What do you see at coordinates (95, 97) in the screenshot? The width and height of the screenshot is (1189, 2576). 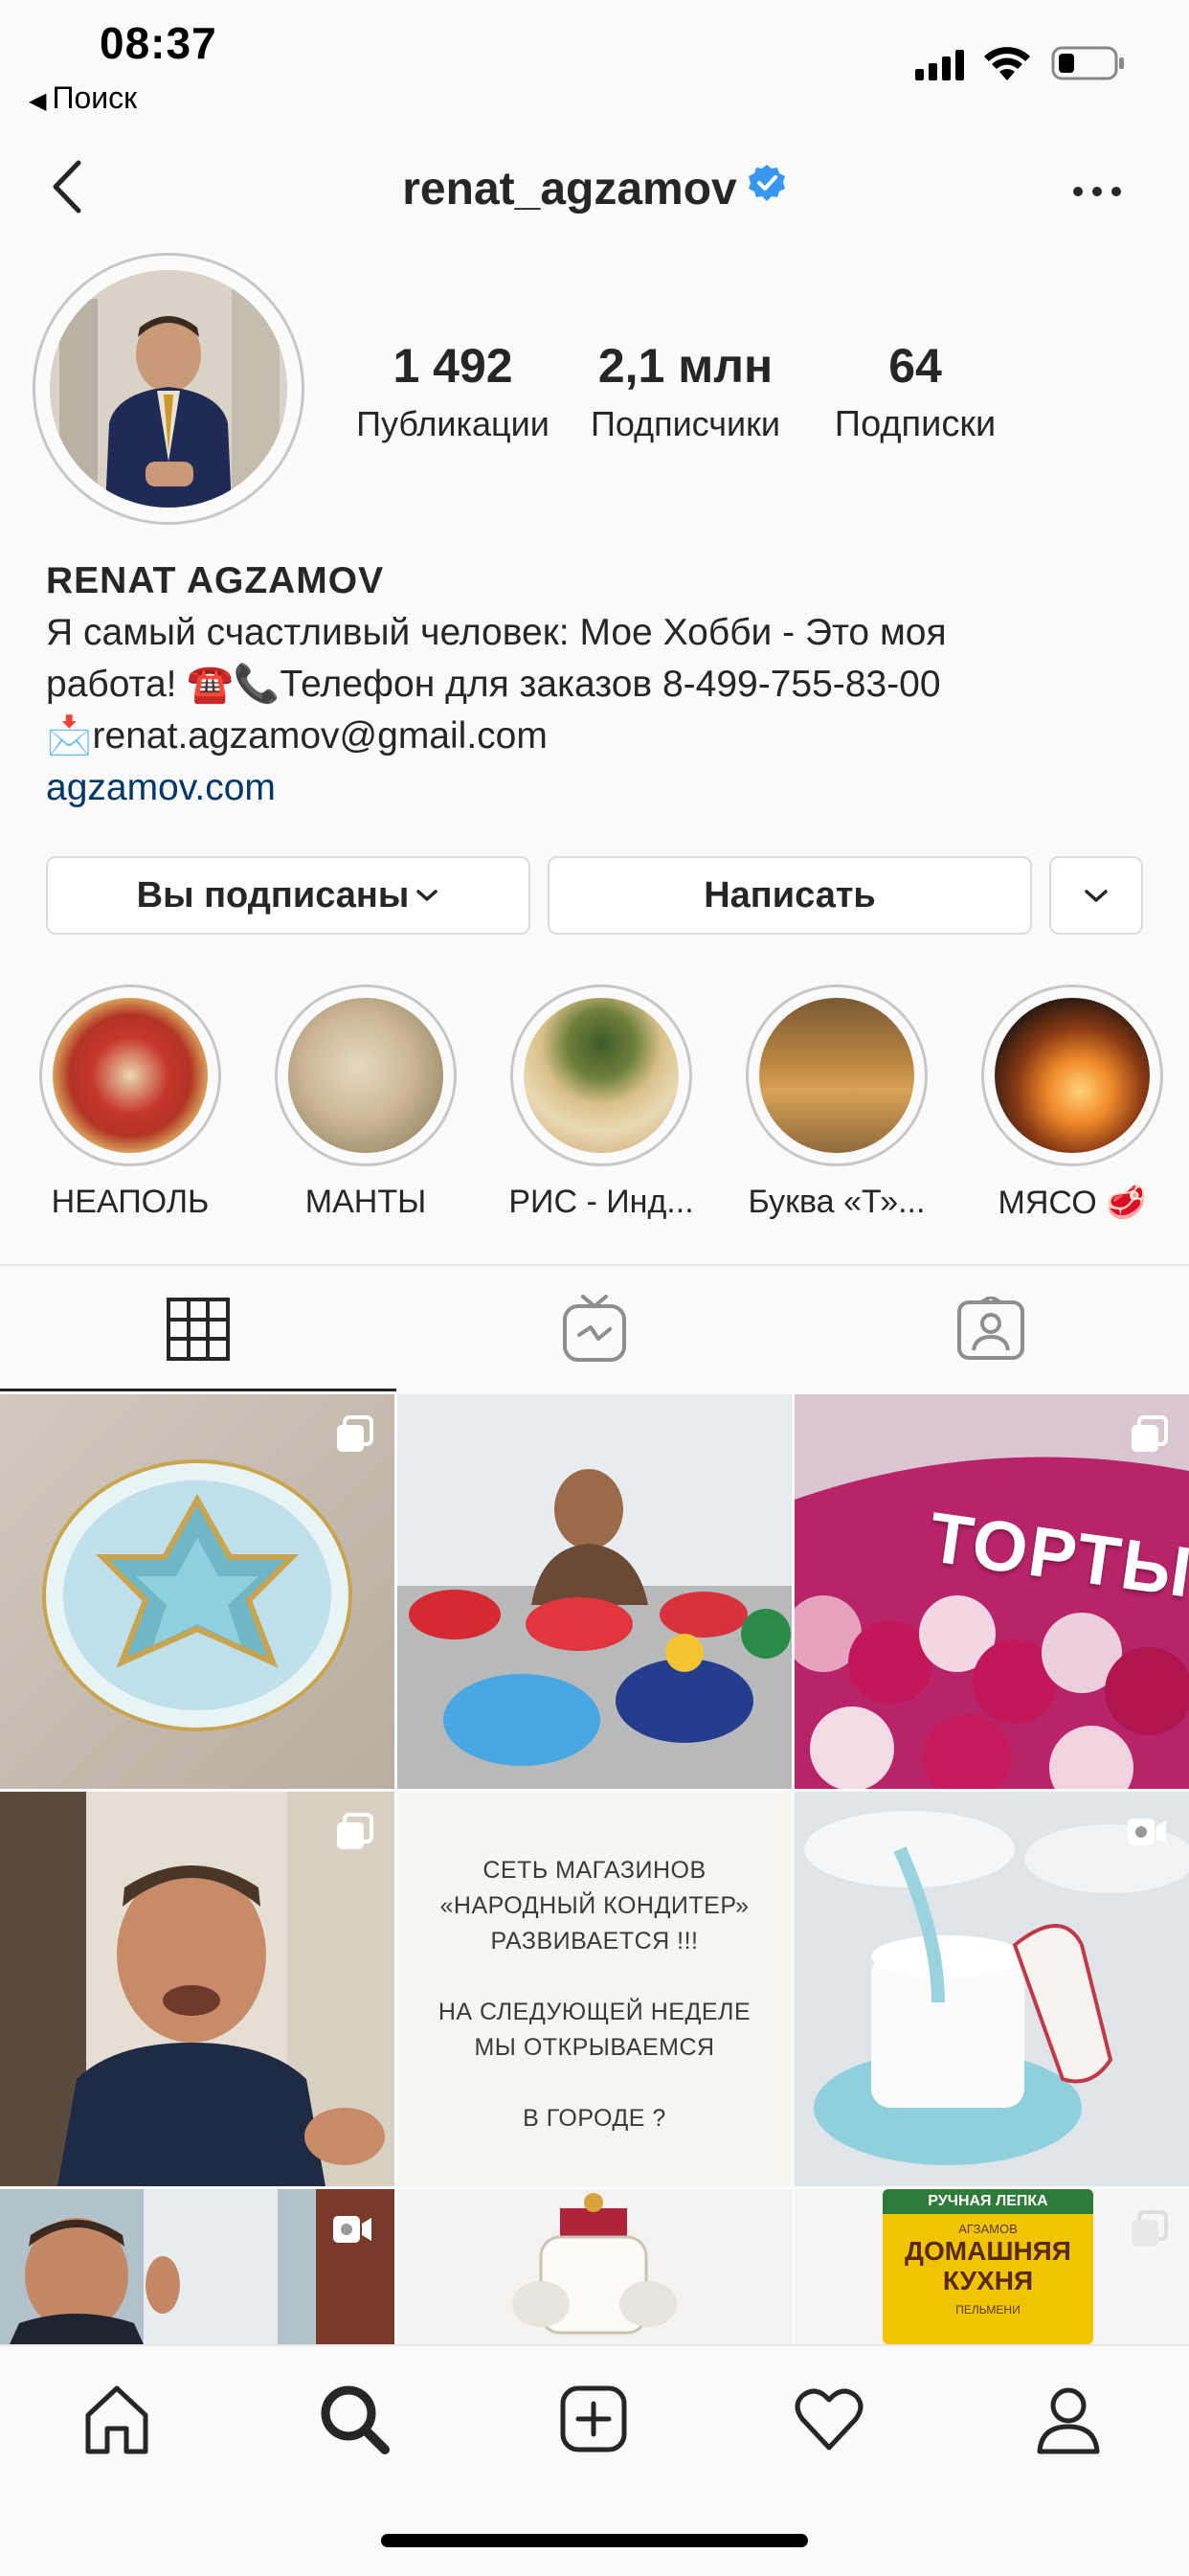 I see `back-to-search-label: Поиск` at bounding box center [95, 97].